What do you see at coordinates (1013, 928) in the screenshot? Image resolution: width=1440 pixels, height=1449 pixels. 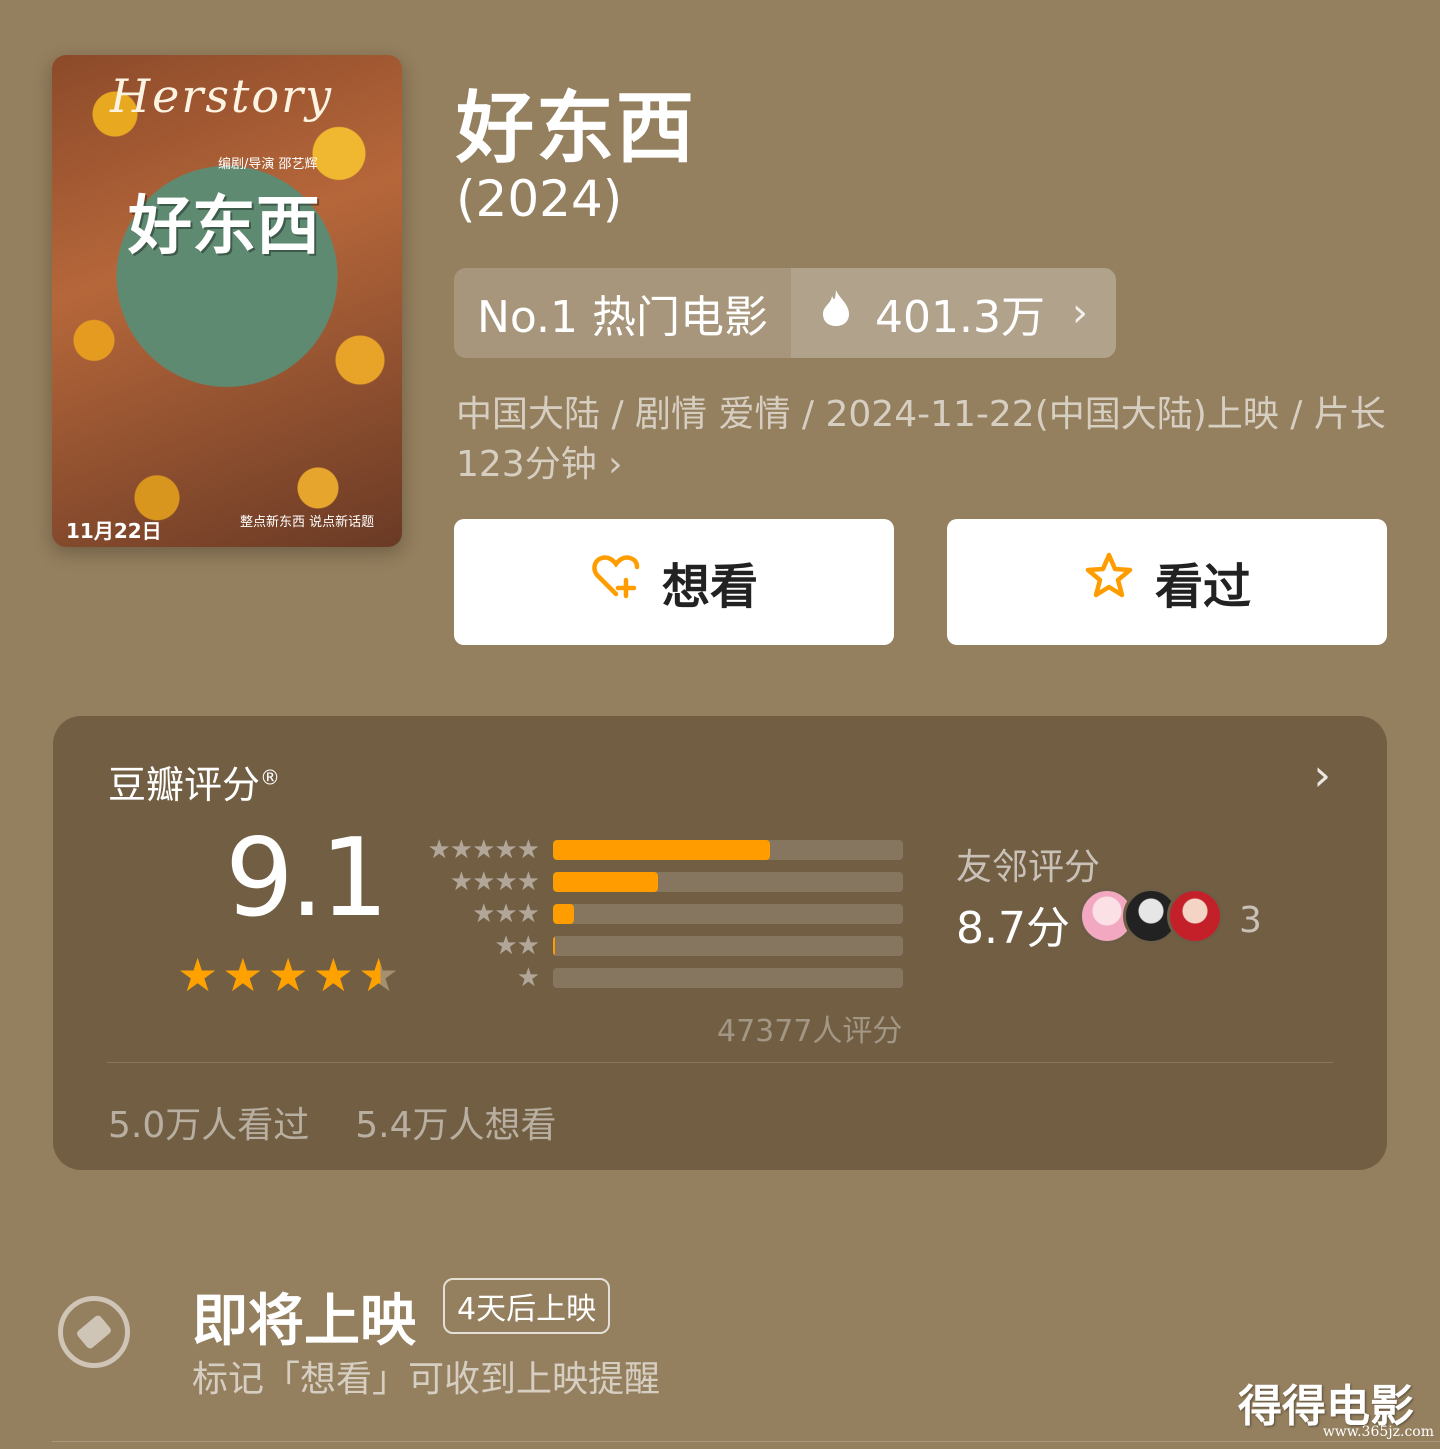 I see `friends-rating-score: 8.7分` at bounding box center [1013, 928].